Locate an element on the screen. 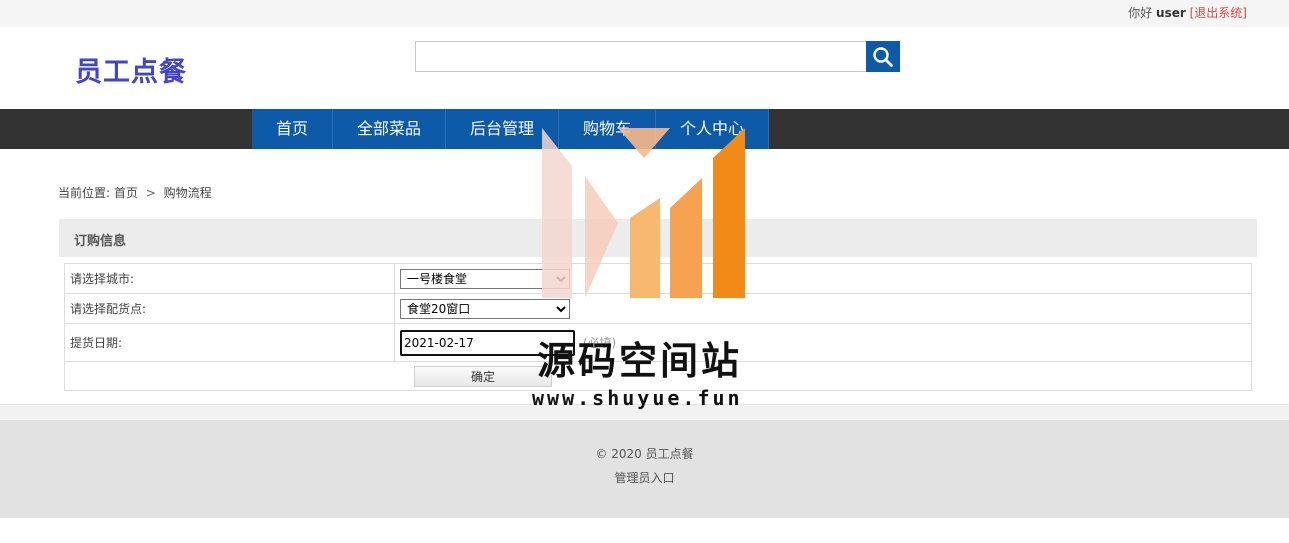 The width and height of the screenshot is (1289, 543). search-icon is located at coordinates (883, 56).